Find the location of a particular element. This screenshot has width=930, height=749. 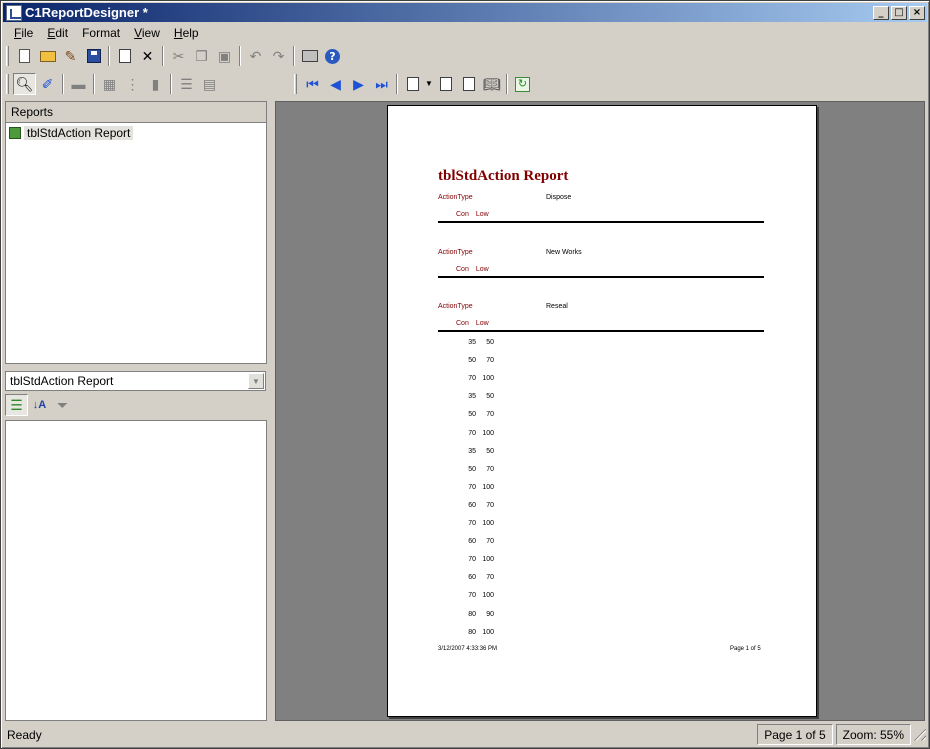

help-button: ? is located at coordinates (332, 56).